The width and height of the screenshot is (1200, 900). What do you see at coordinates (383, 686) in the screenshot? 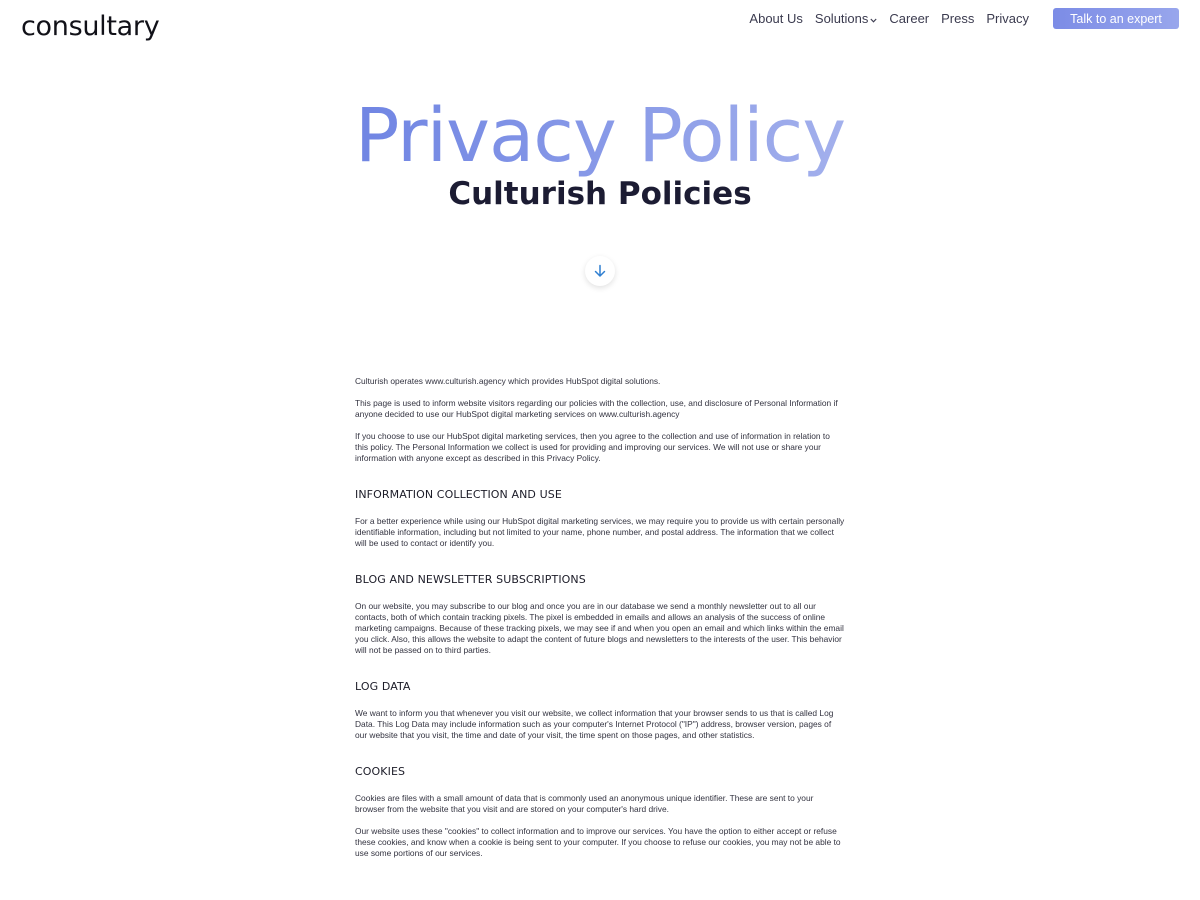
I see `section-heading-log-data: LOG DATA` at bounding box center [383, 686].